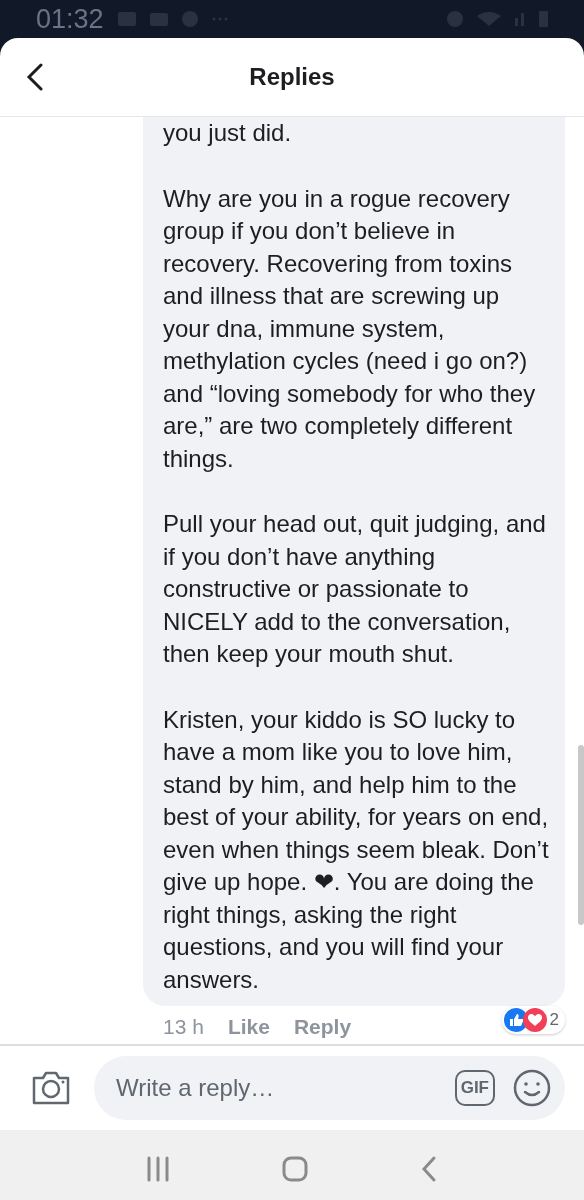 Image resolution: width=584 pixels, height=1200 pixels. What do you see at coordinates (227, 132) in the screenshot?
I see `comment-text: you just did.` at bounding box center [227, 132].